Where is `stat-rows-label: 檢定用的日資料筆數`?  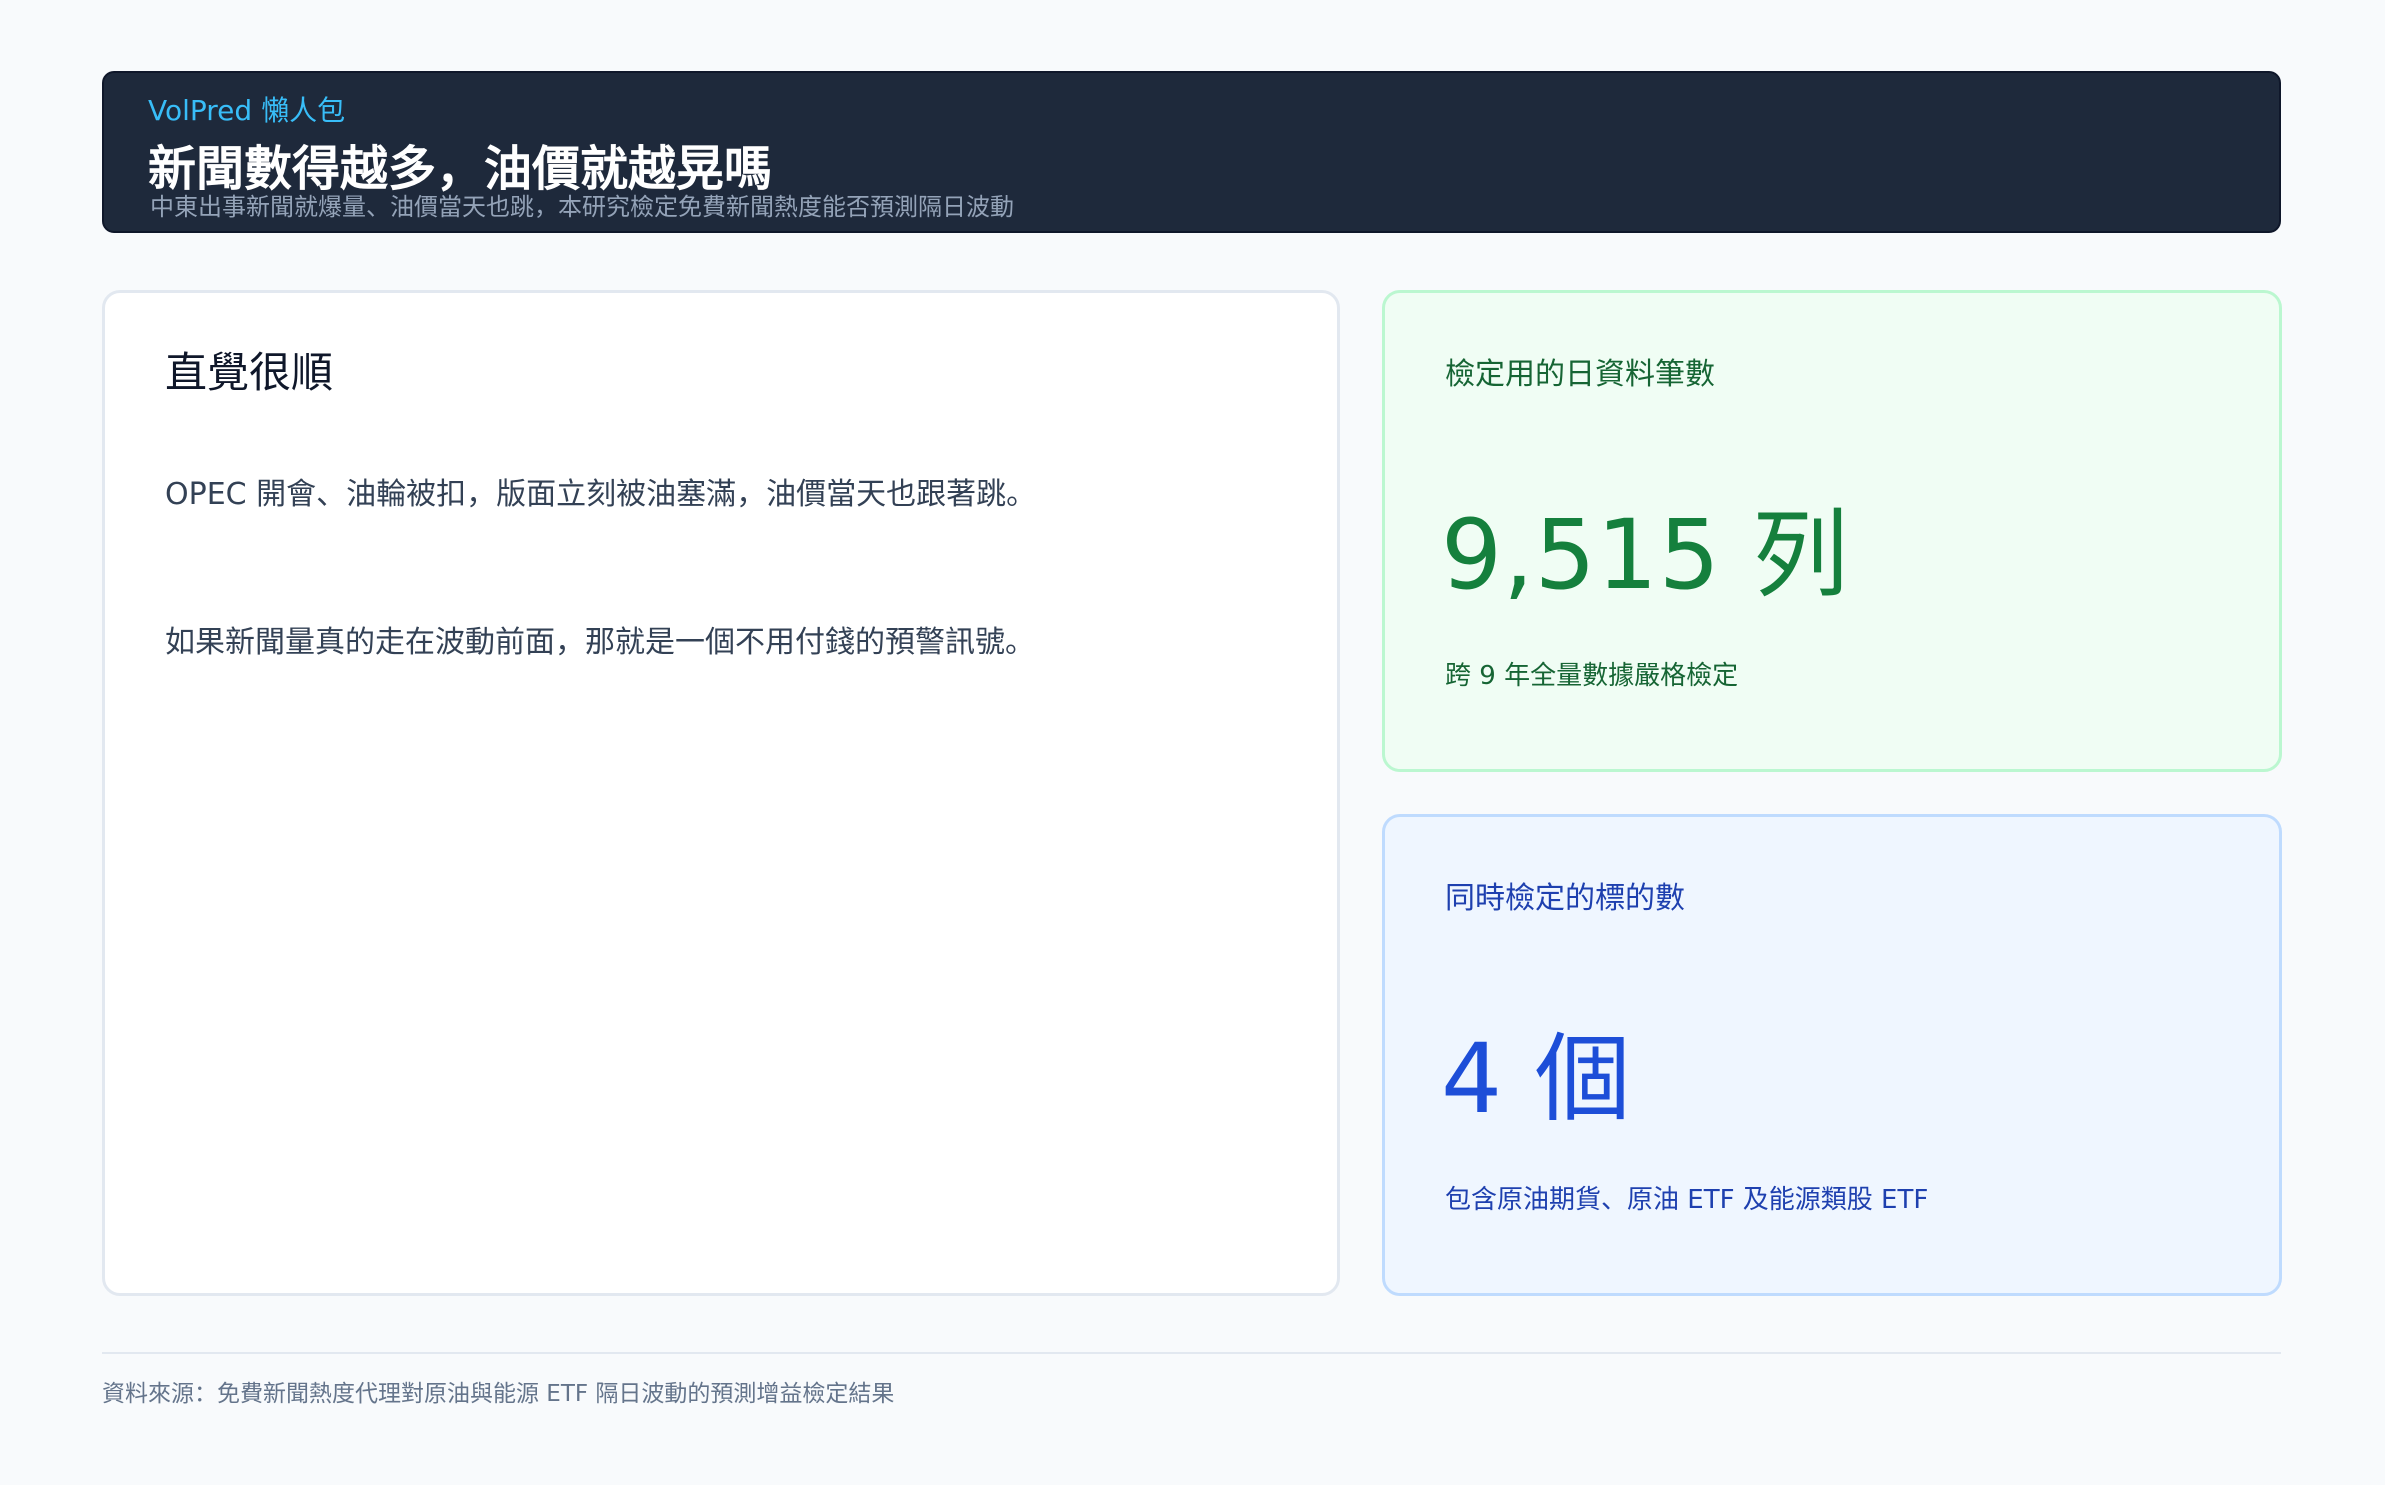 stat-rows-label: 檢定用的日資料筆數 is located at coordinates (1580, 374).